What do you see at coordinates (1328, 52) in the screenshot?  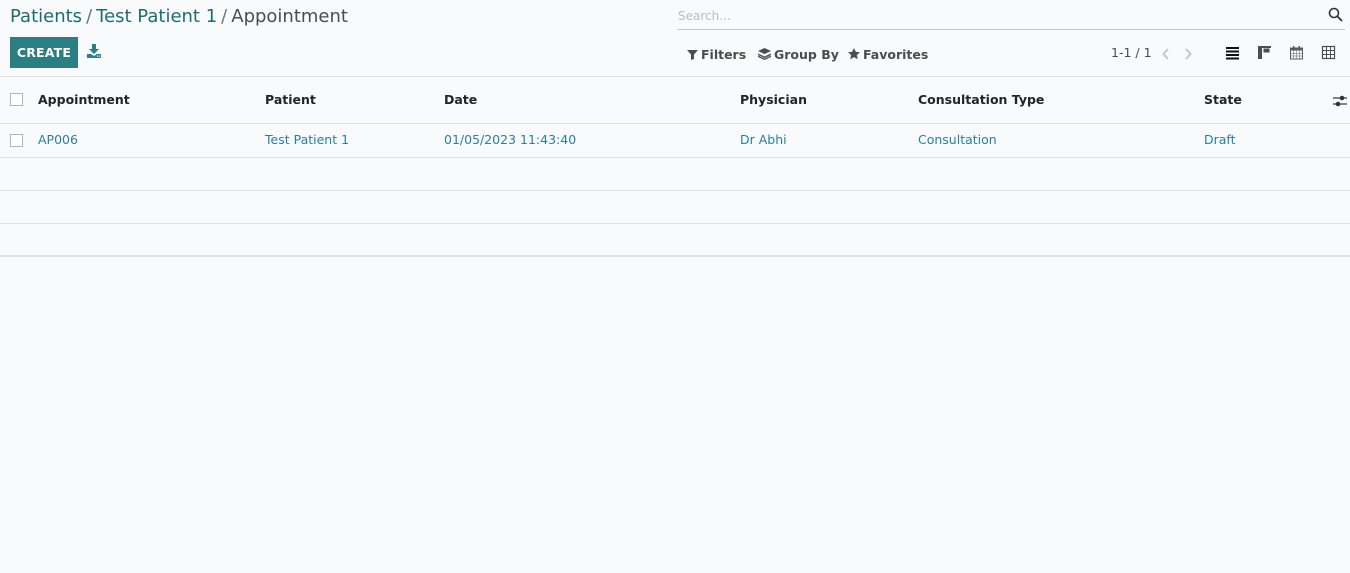 I see `pivot-view-icon` at bounding box center [1328, 52].